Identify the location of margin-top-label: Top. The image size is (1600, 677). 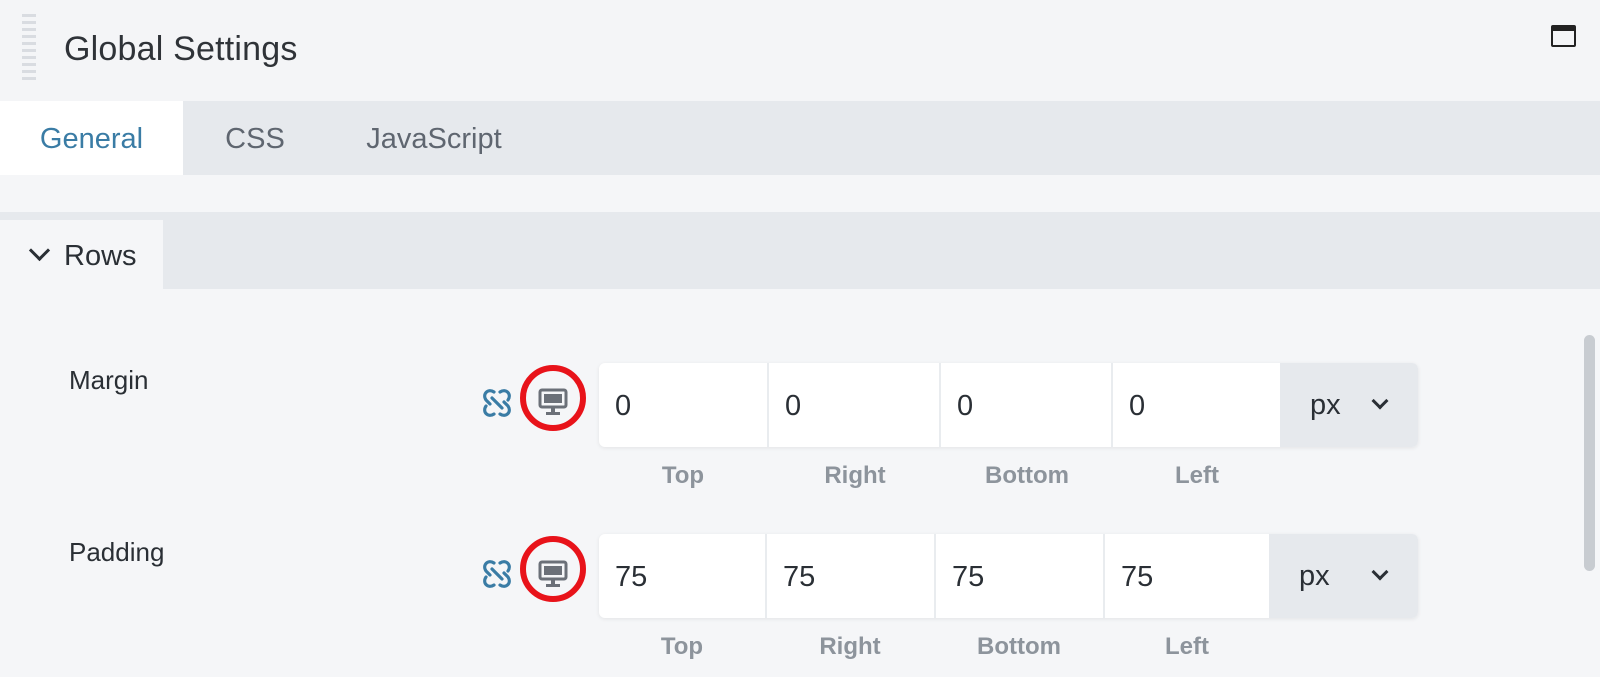
(683, 475).